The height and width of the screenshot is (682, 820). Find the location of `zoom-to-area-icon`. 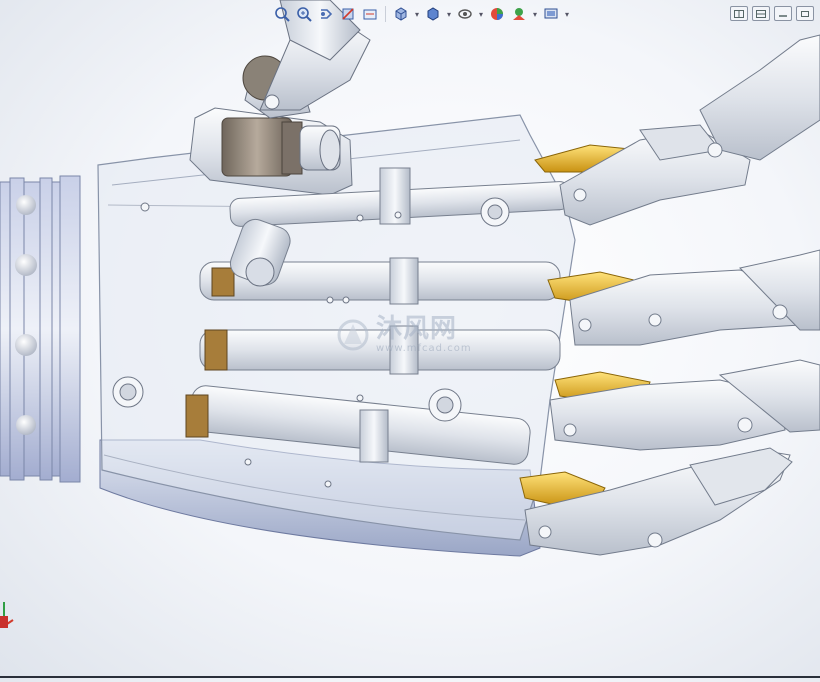

zoom-to-area-icon is located at coordinates (304, 14).